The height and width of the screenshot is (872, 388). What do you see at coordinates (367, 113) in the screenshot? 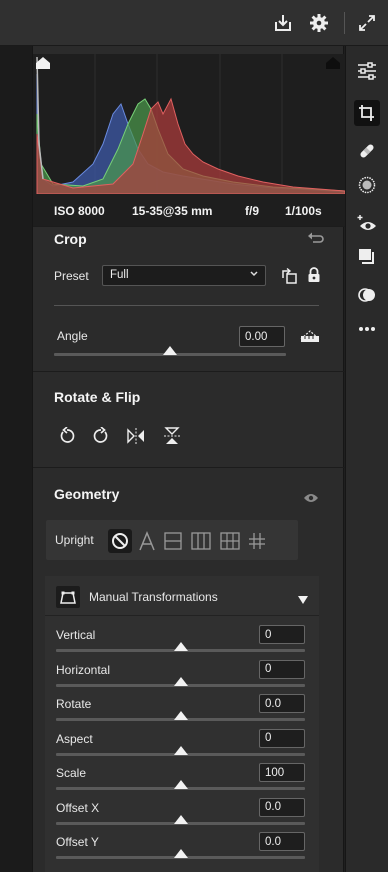
I see `crop-tool-icon` at bounding box center [367, 113].